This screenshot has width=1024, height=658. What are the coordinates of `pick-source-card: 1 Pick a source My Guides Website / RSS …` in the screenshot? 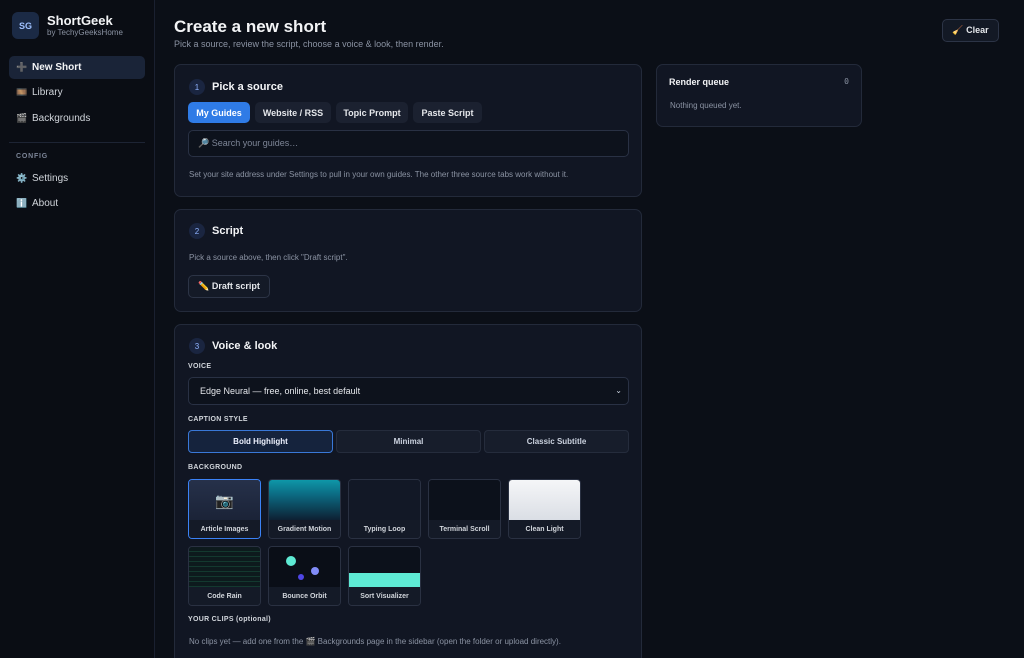 It's located at (408, 130).